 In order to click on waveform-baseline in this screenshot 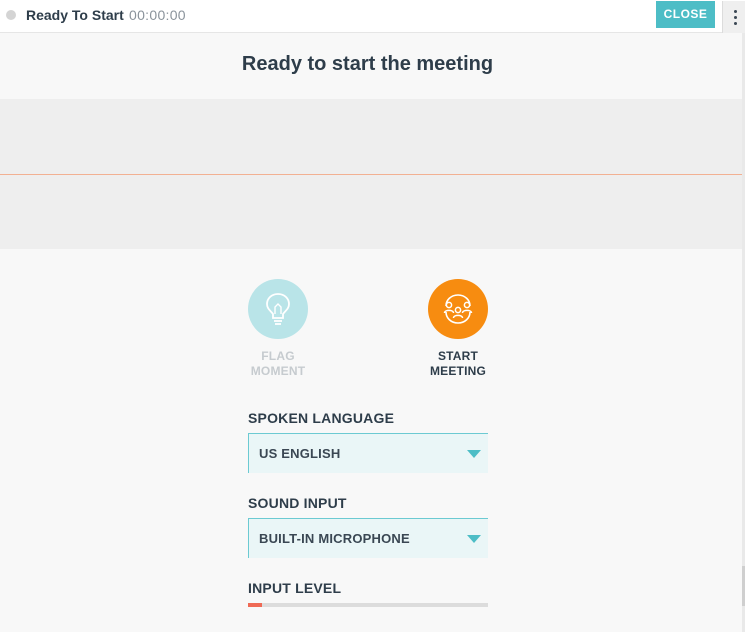, I will do `click(371, 174)`.